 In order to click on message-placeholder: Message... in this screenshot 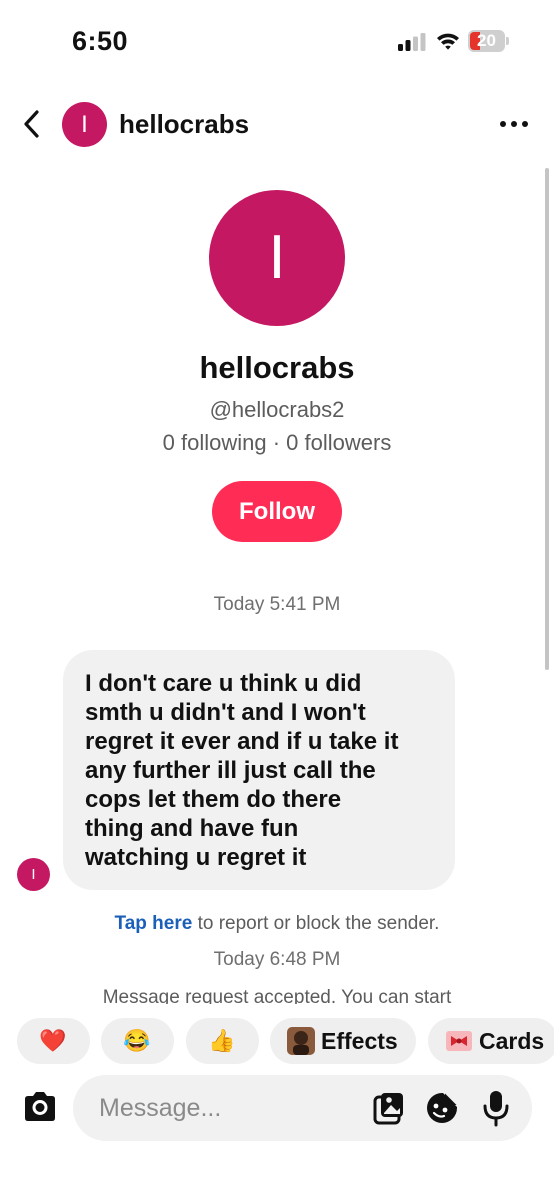, I will do `click(160, 1108)`.